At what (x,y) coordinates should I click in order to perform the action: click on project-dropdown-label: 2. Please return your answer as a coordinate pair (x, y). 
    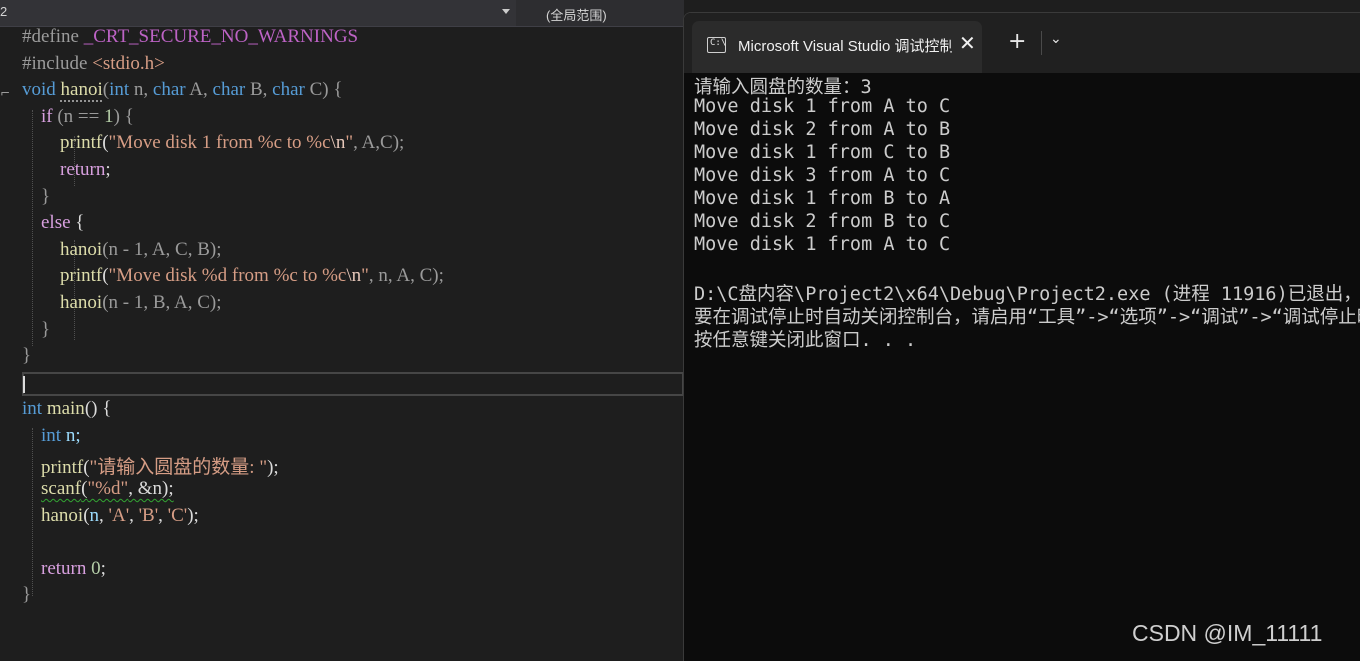
    Looking at the image, I should click on (4, 11).